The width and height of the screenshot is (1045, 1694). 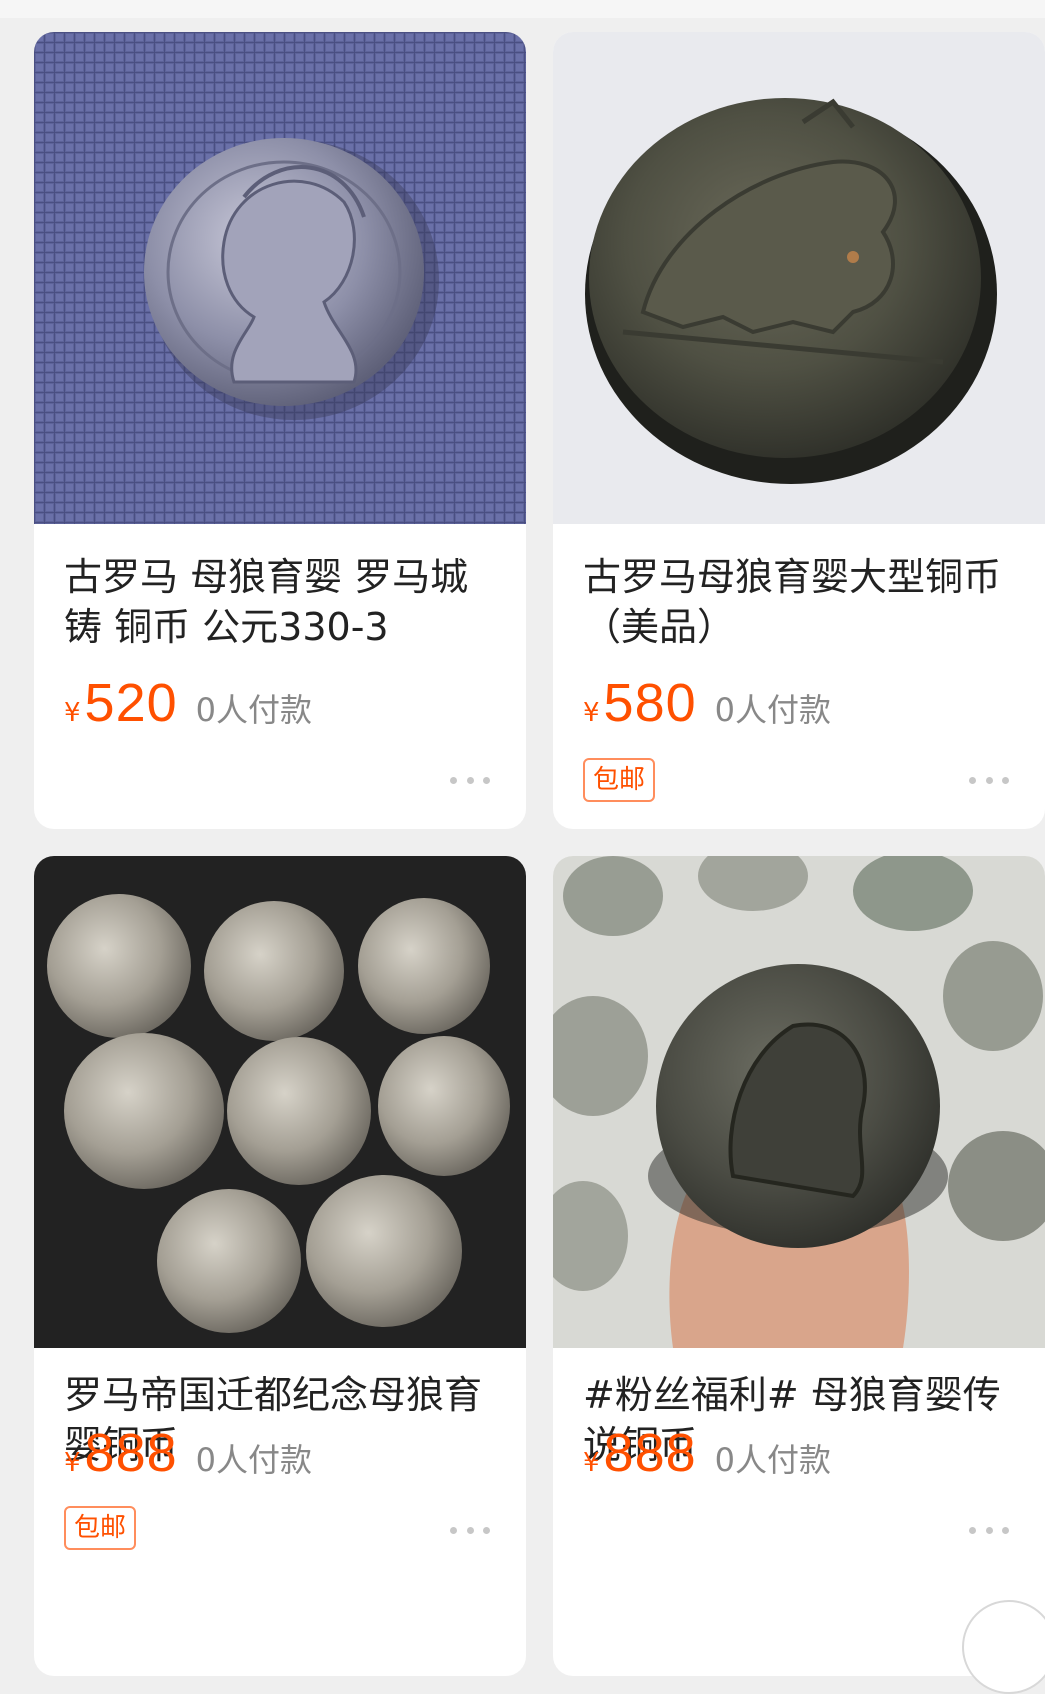 I want to click on price-row: ¥ 520 0人付款, so click(x=188, y=707).